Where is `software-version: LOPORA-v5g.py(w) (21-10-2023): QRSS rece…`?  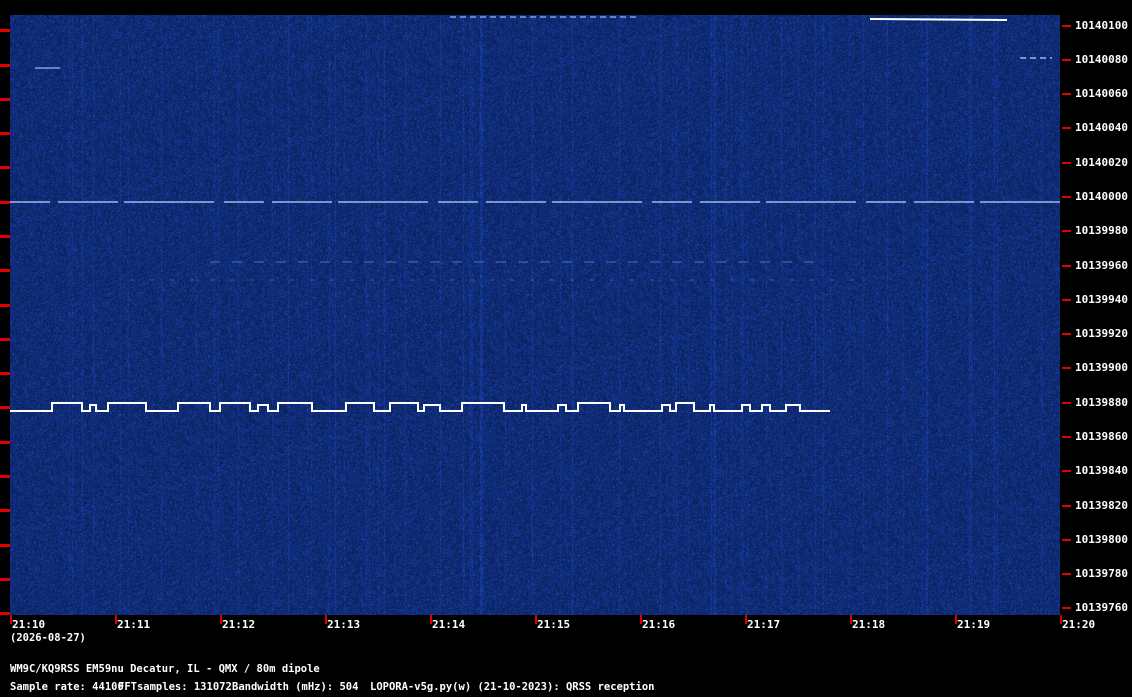 software-version: LOPORA-v5g.py(w) (21-10-2023): QRSS rece… is located at coordinates (512, 687).